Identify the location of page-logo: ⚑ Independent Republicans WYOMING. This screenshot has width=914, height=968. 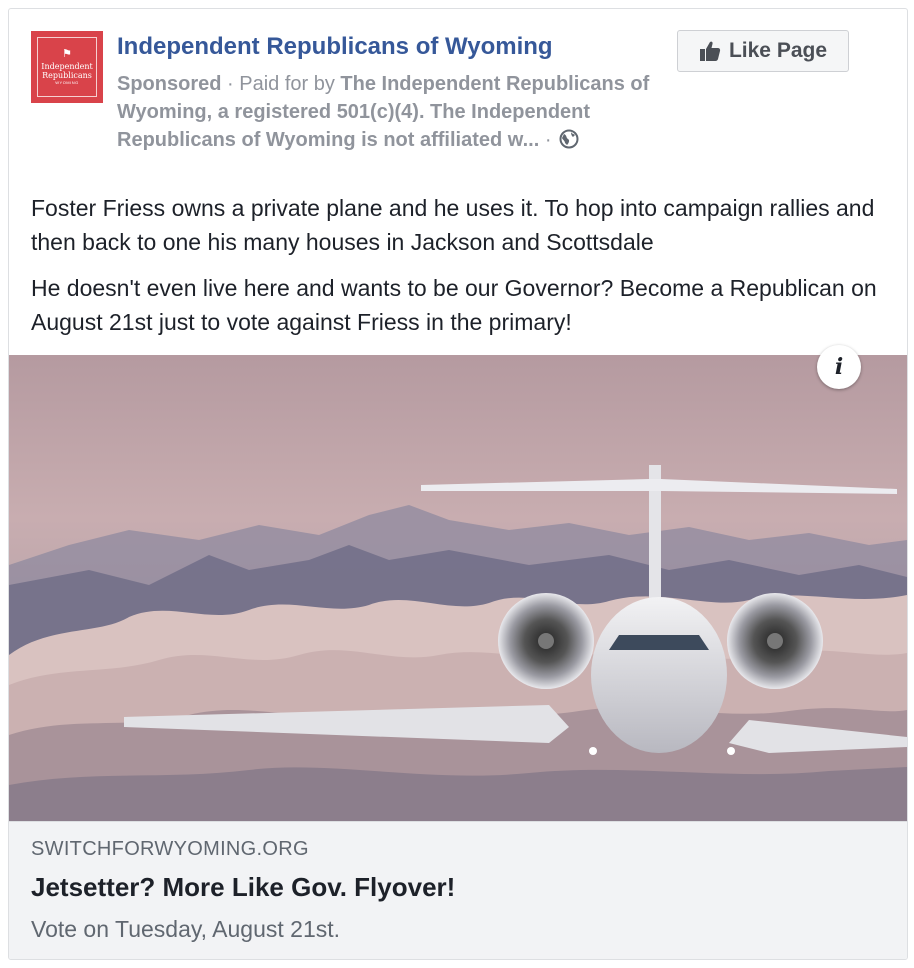
(67, 67).